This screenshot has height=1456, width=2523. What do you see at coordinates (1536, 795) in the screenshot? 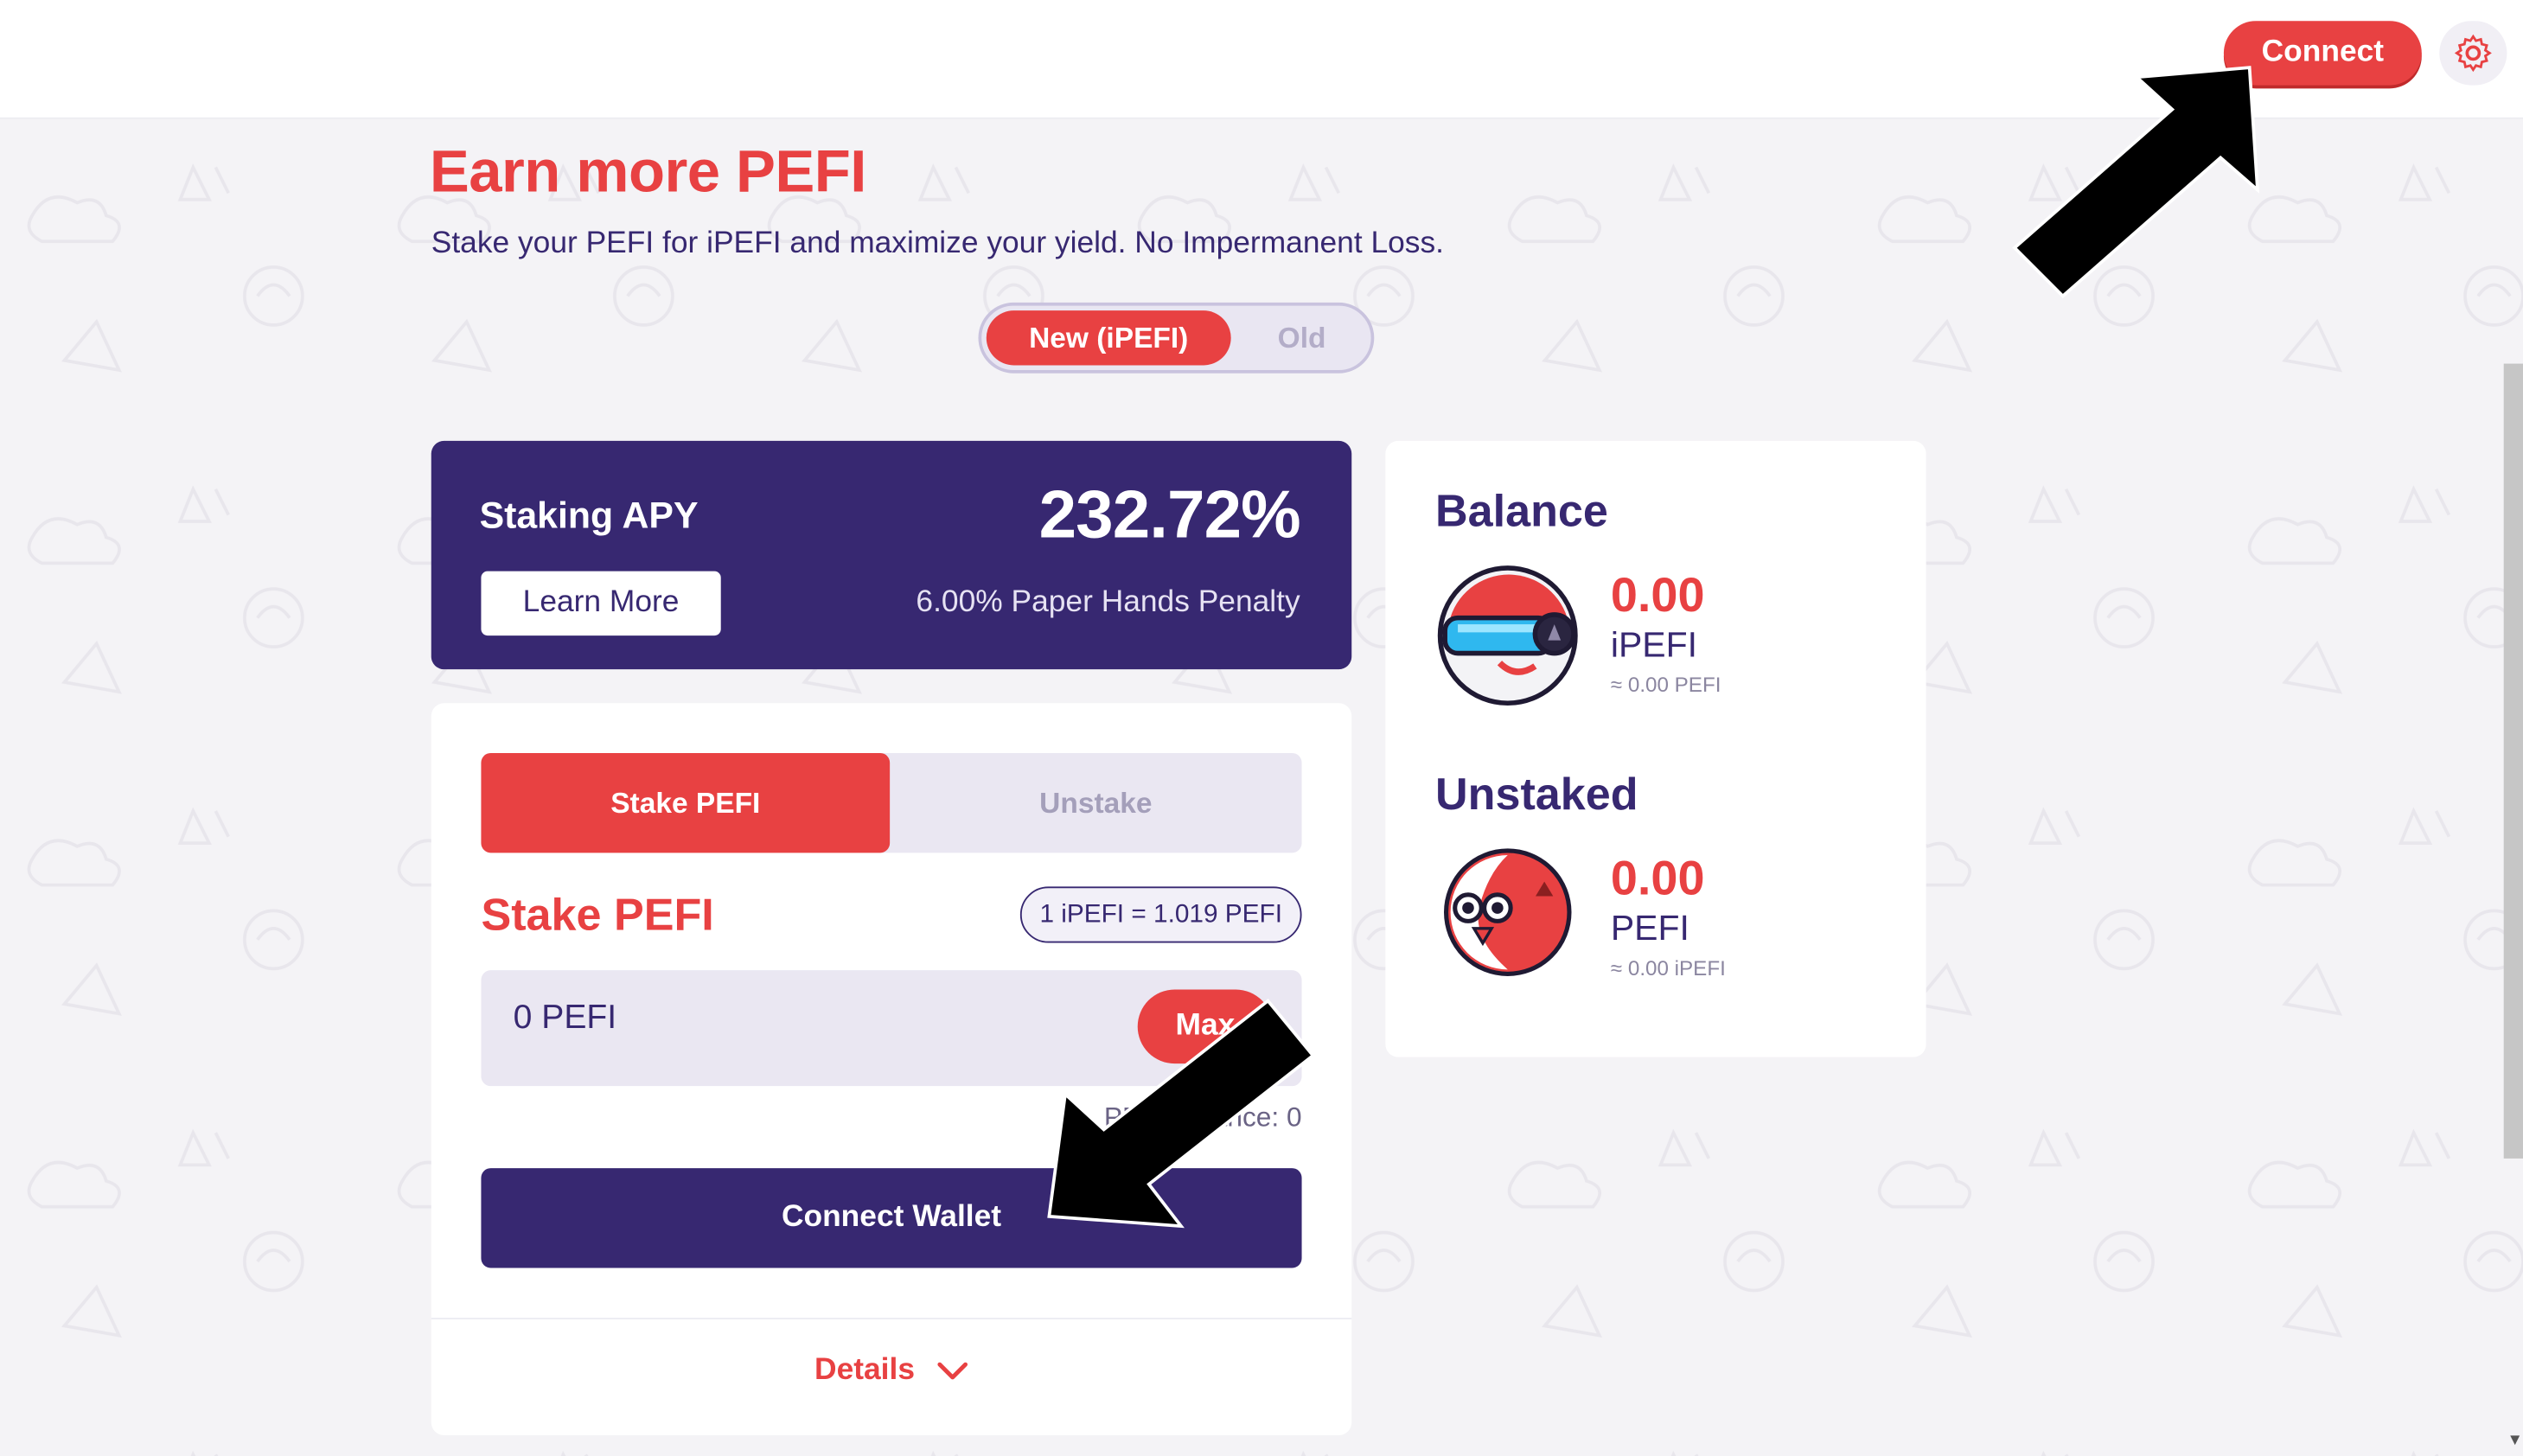
I see `unstaked-heading: Unstaked` at bounding box center [1536, 795].